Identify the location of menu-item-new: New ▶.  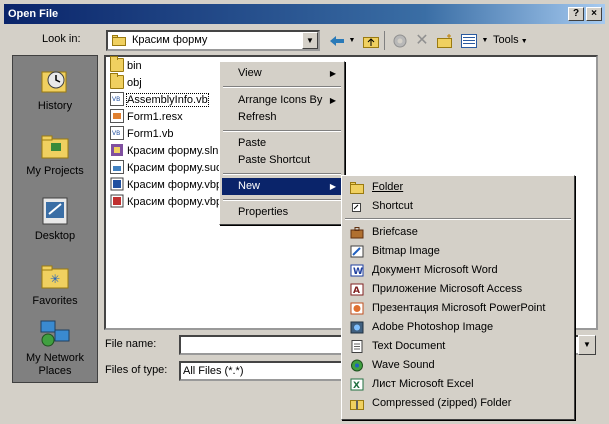
(282, 186).